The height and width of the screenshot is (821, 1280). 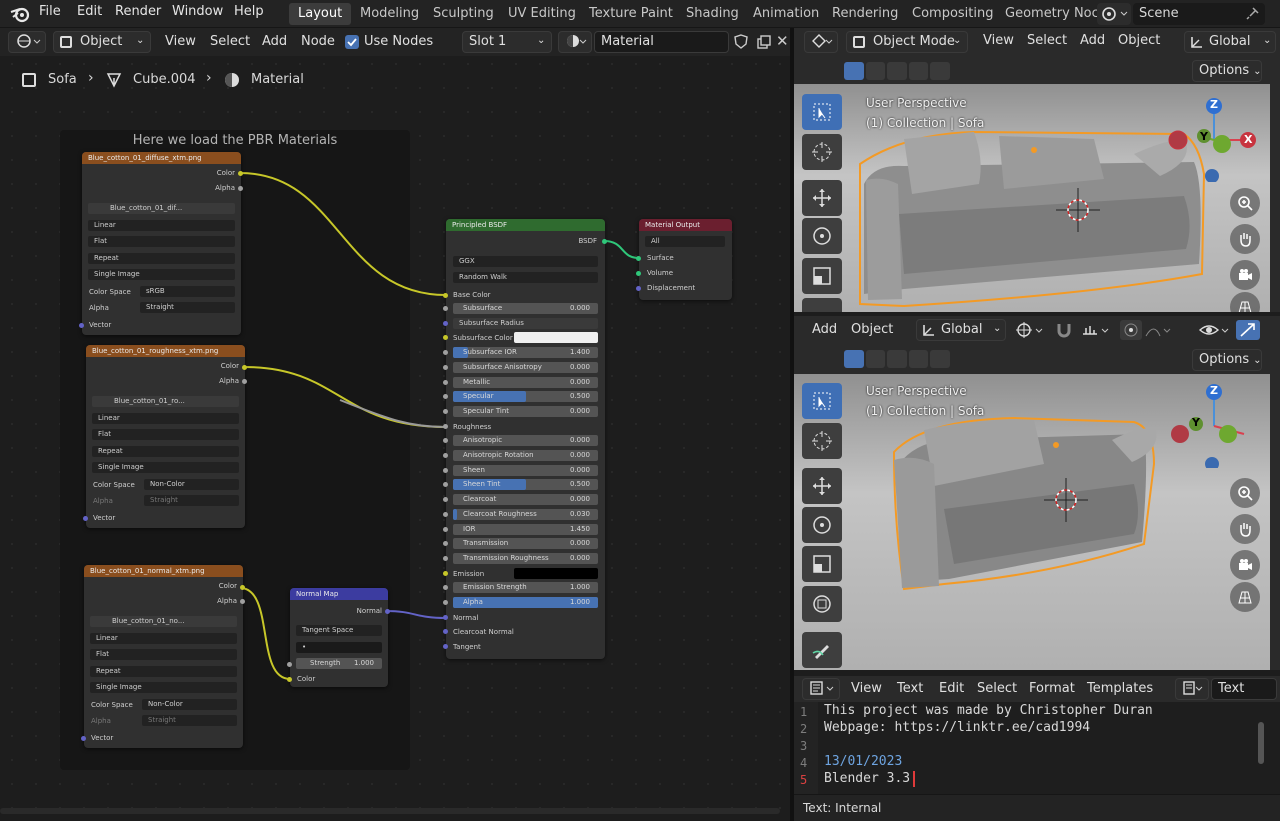 I want to click on socket-normal-out, so click(x=387, y=611).